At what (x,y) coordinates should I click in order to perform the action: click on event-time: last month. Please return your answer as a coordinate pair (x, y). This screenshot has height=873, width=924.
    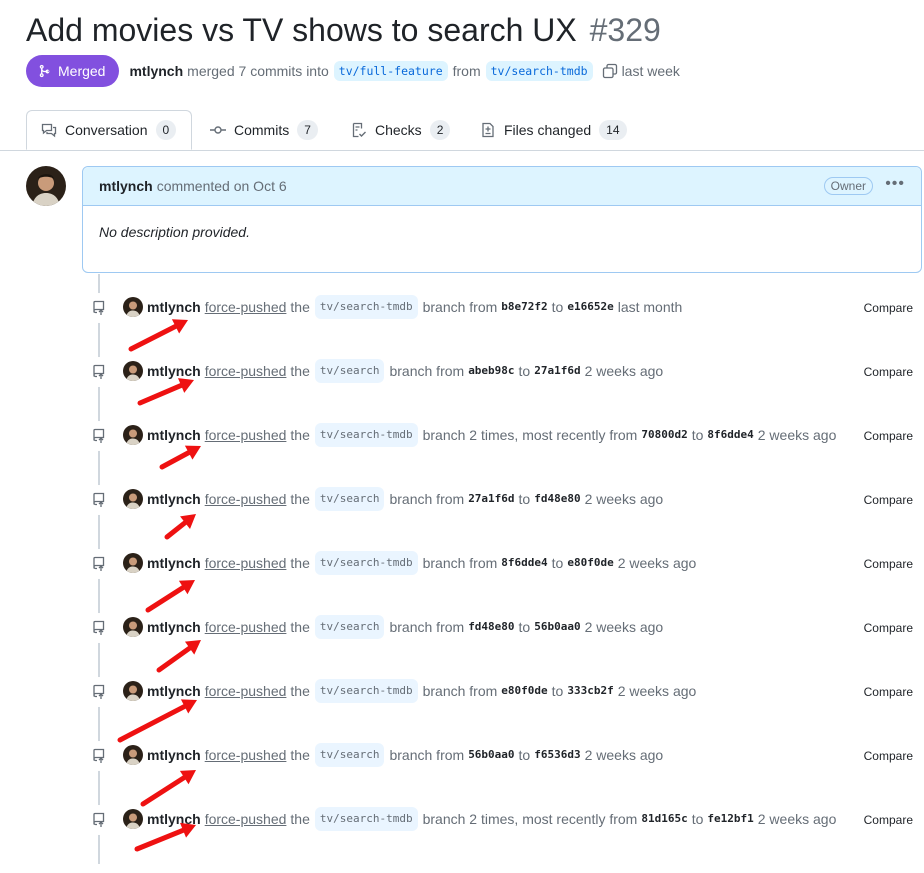
    Looking at the image, I should click on (650, 307).